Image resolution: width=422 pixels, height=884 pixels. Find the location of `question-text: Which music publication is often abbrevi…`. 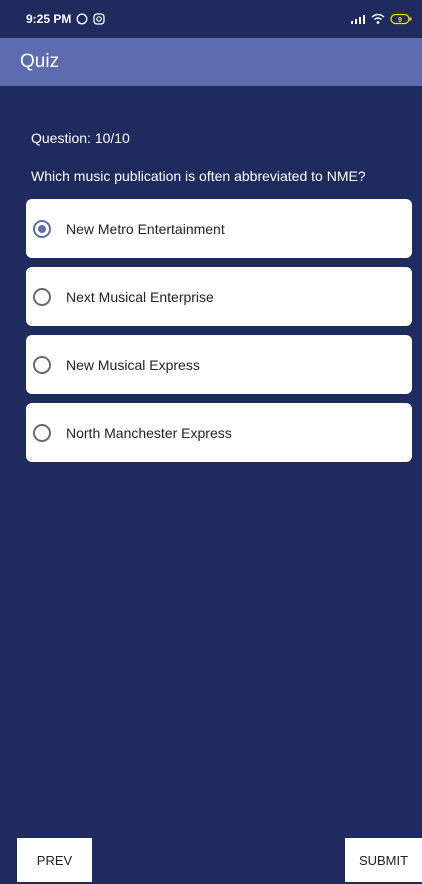

question-text: Which music publication is often abbrevi… is located at coordinates (198, 176).